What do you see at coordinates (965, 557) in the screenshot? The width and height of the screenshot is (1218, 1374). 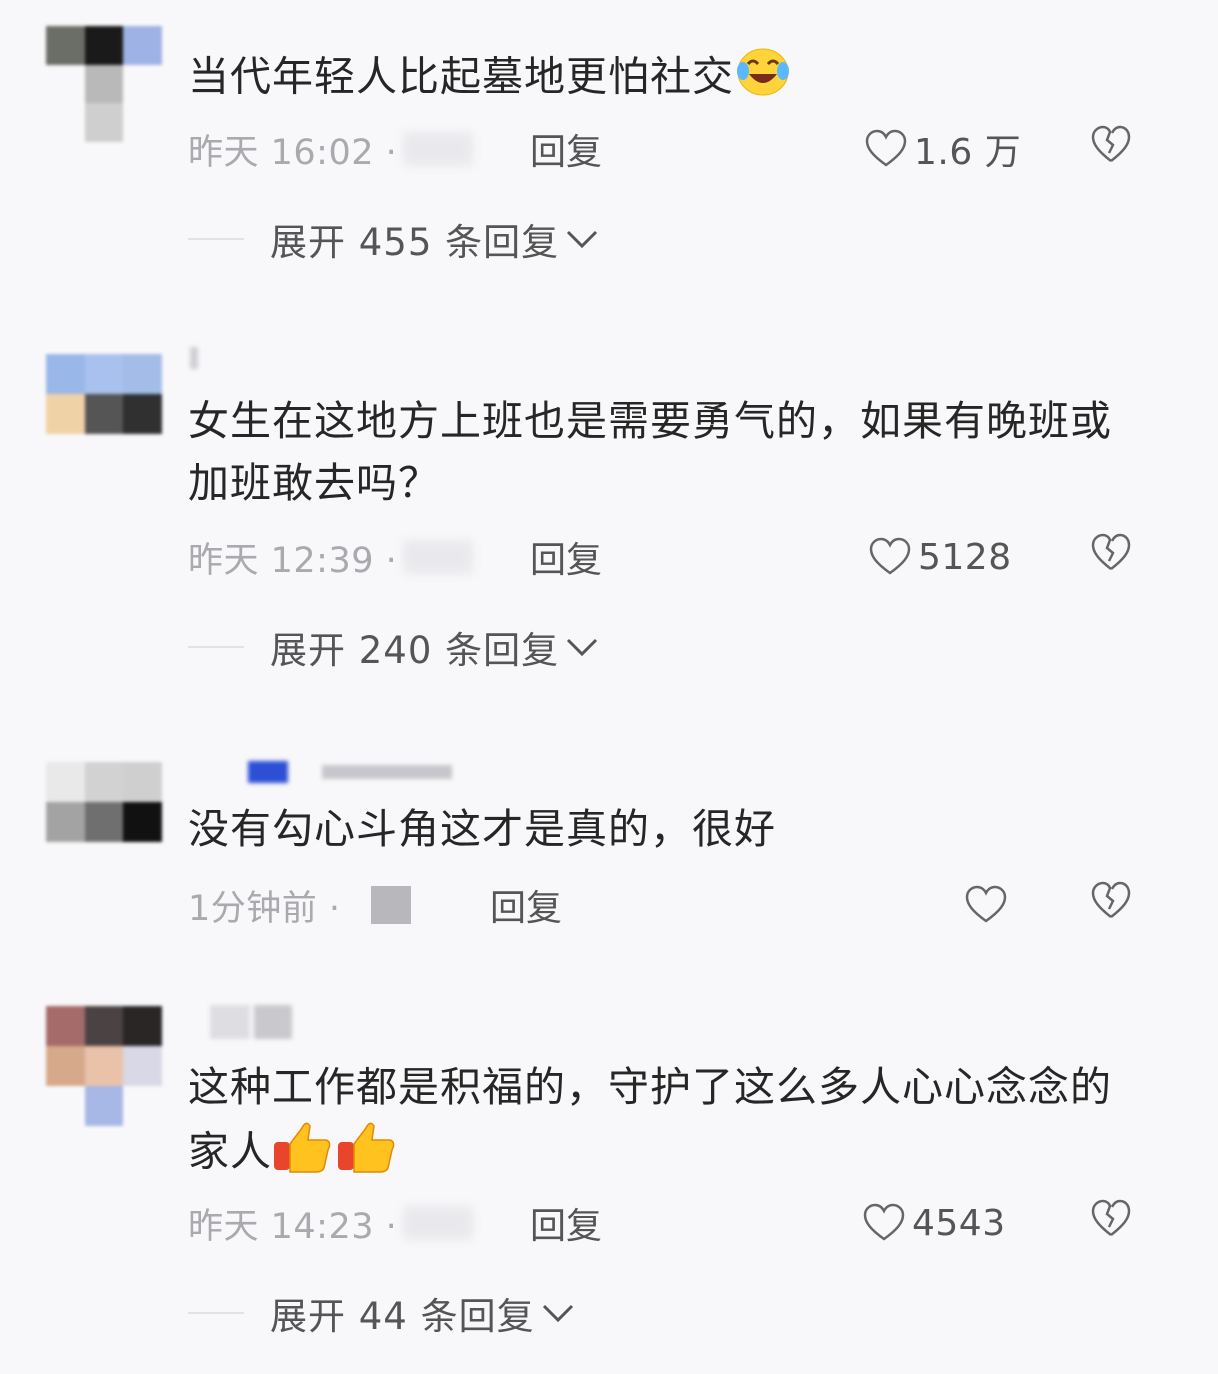 I see `like-count: 5128` at bounding box center [965, 557].